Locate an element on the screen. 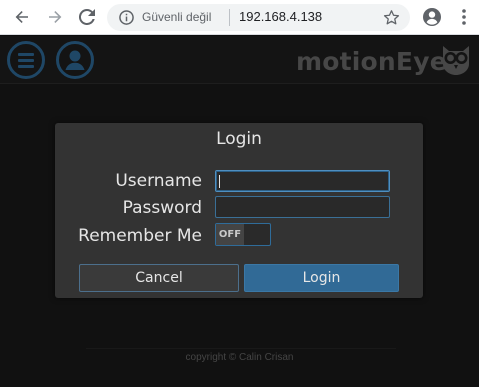  user-icon is located at coordinates (75, 60).